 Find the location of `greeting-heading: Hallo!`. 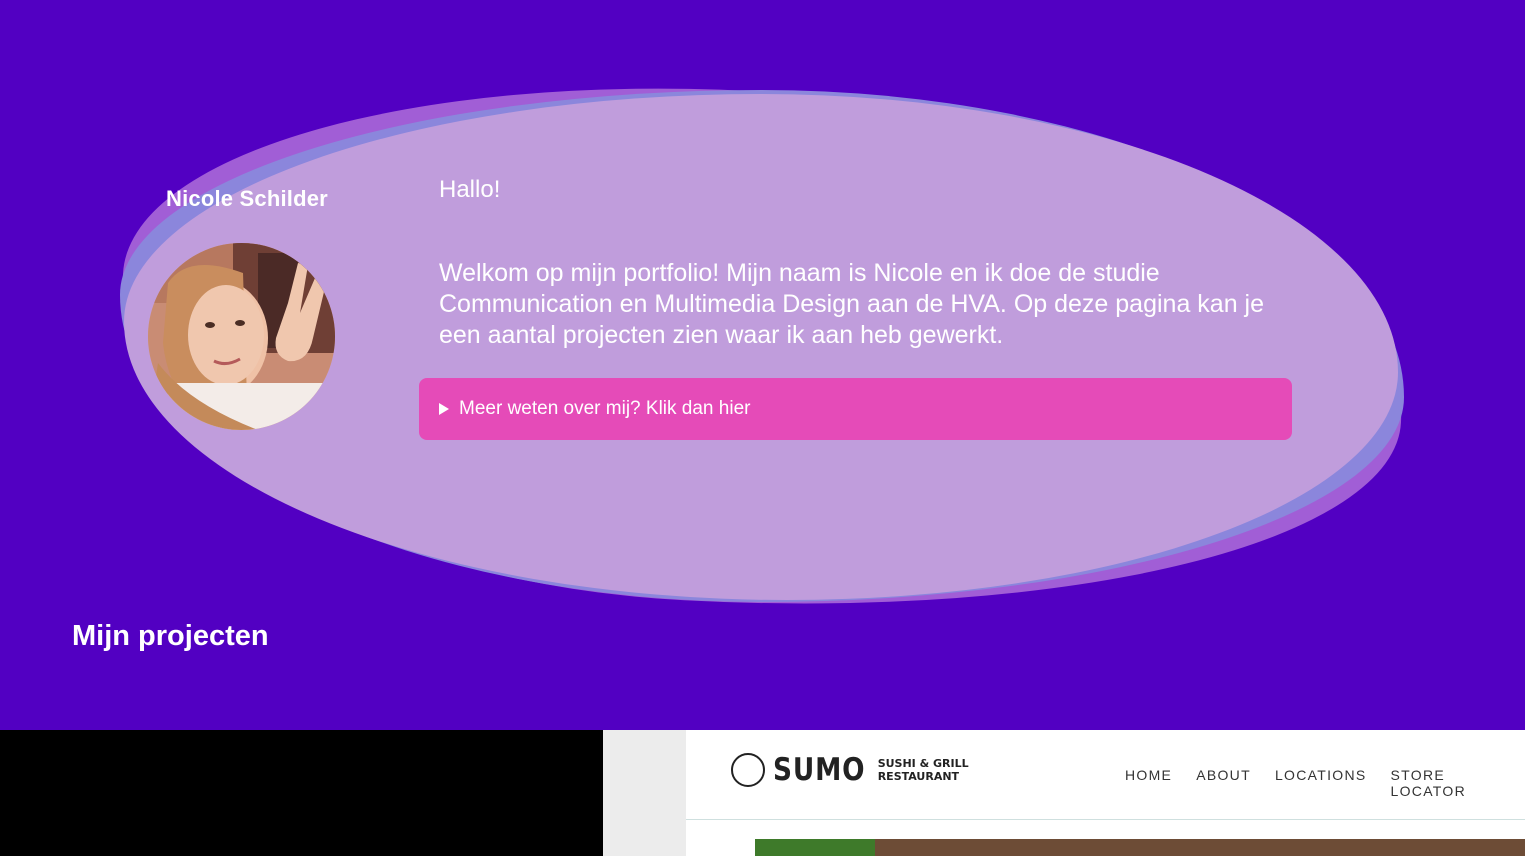

greeting-heading: Hallo! is located at coordinates (470, 189).